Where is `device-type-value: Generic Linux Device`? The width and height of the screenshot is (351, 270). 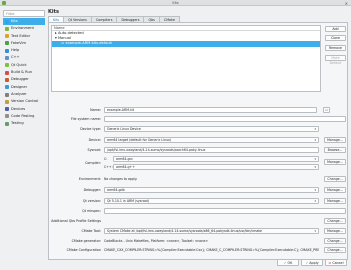
device-type-value: Generic Linux Device is located at coordinates (124, 129).